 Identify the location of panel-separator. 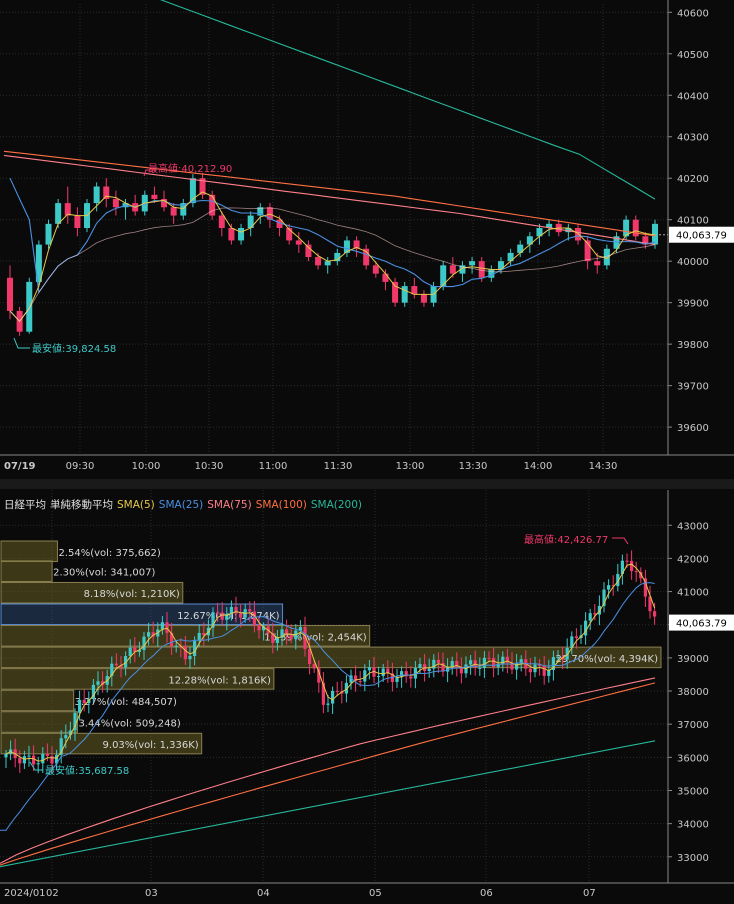
(367, 484).